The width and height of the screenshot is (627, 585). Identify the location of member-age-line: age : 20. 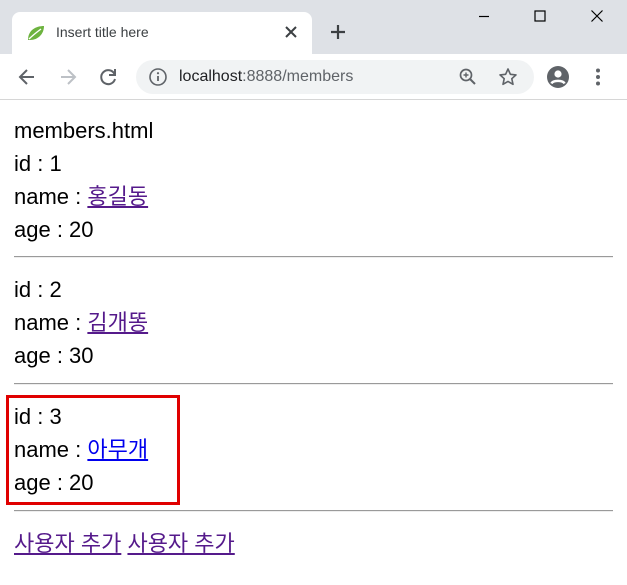
(314, 229).